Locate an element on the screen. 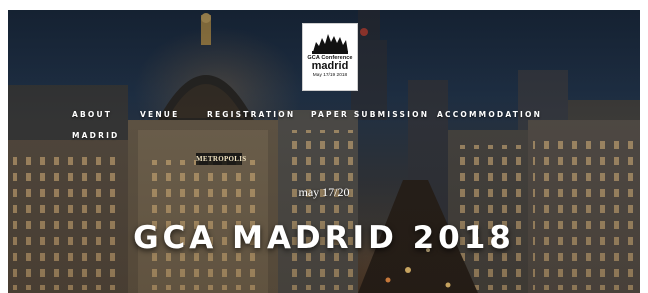  nav-madrid: MADRID is located at coordinates (96, 135).